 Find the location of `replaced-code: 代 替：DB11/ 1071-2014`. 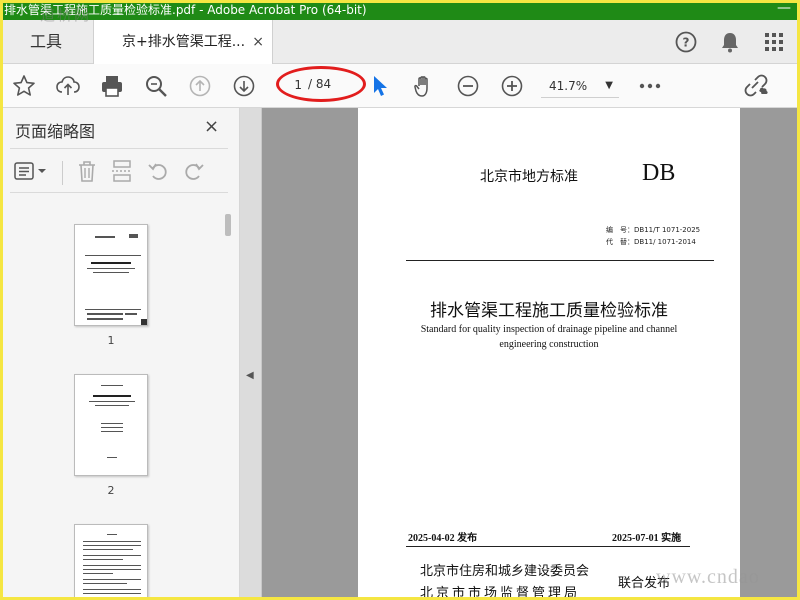

replaced-code: 代 替：DB11/ 1071-2014 is located at coordinates (651, 242).